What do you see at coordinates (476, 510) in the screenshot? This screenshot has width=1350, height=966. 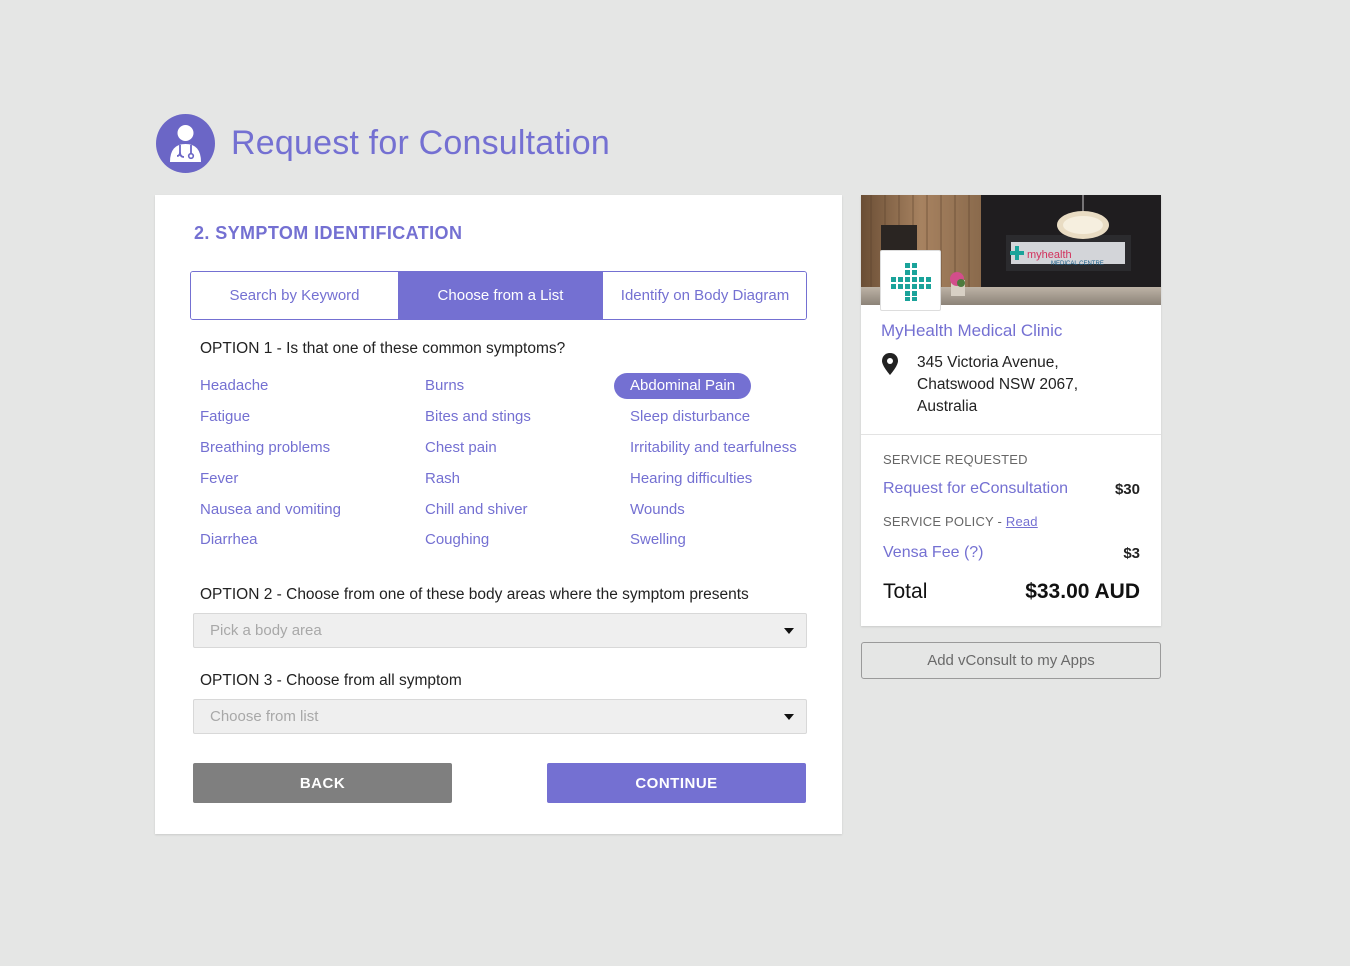 I see `symptom-option: Chill and shiver` at bounding box center [476, 510].